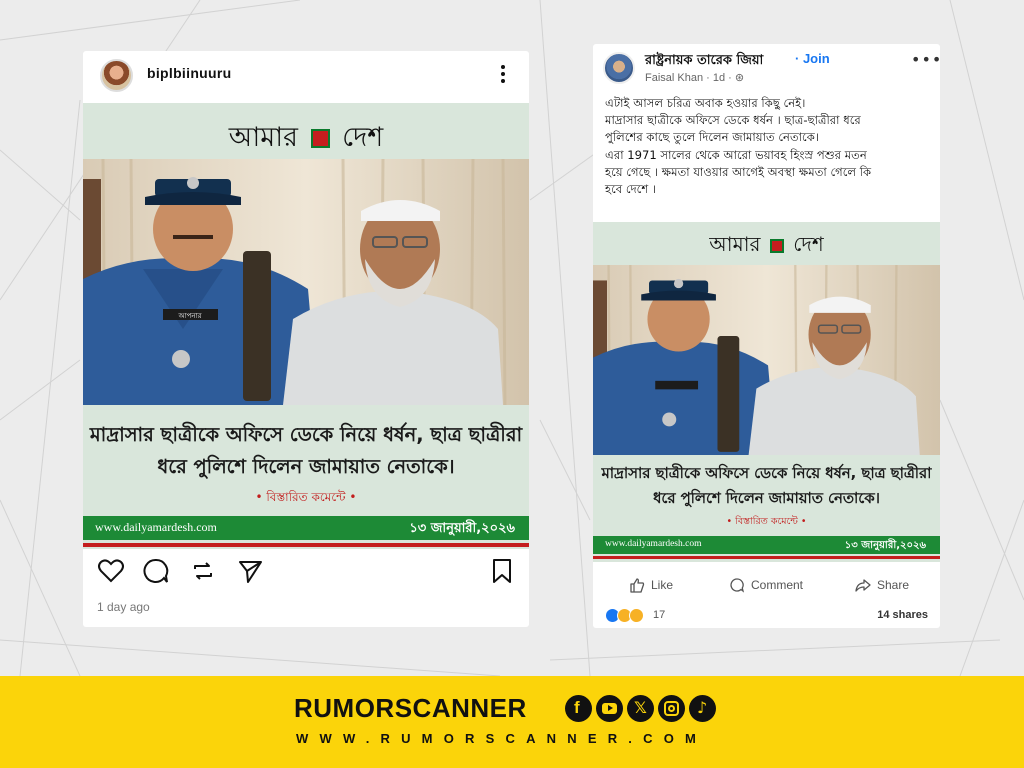 Image resolution: width=1024 pixels, height=768 pixels. What do you see at coordinates (640, 708) in the screenshot?
I see `x-icon: 𝕏` at bounding box center [640, 708].